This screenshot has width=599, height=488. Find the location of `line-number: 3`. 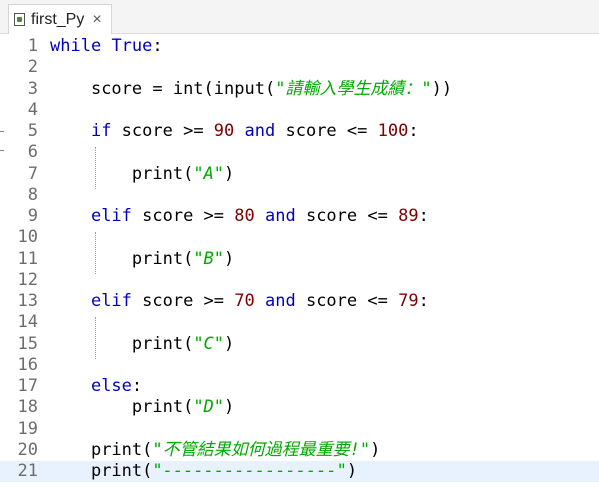

line-number: 3 is located at coordinates (32, 88).